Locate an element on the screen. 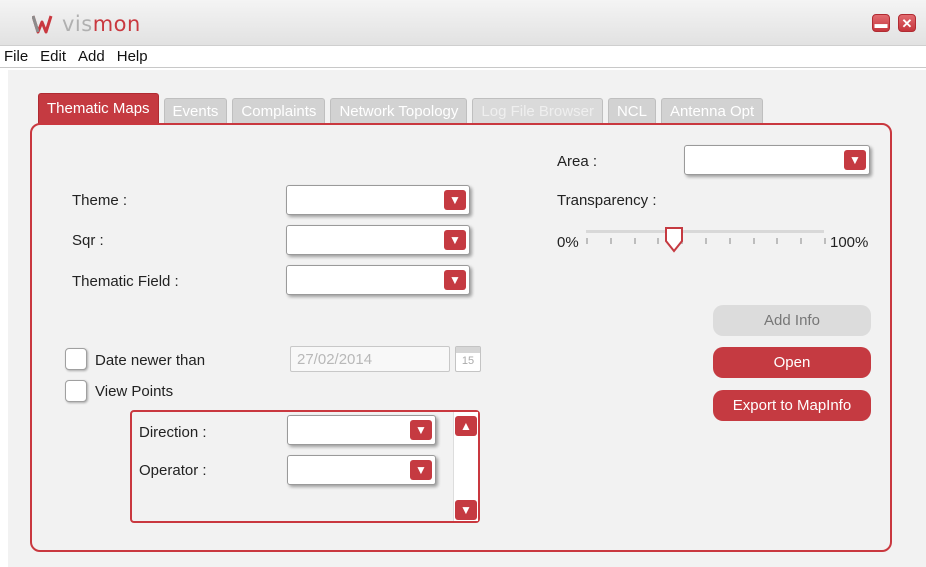  area-select: ▼ is located at coordinates (777, 160).